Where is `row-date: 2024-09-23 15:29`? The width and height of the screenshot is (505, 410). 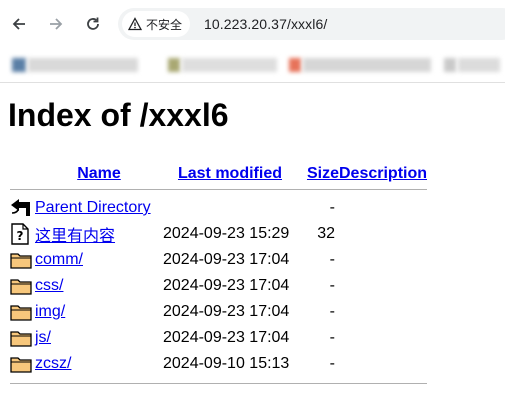
row-date: 2024-09-23 15:29 is located at coordinates (226, 233).